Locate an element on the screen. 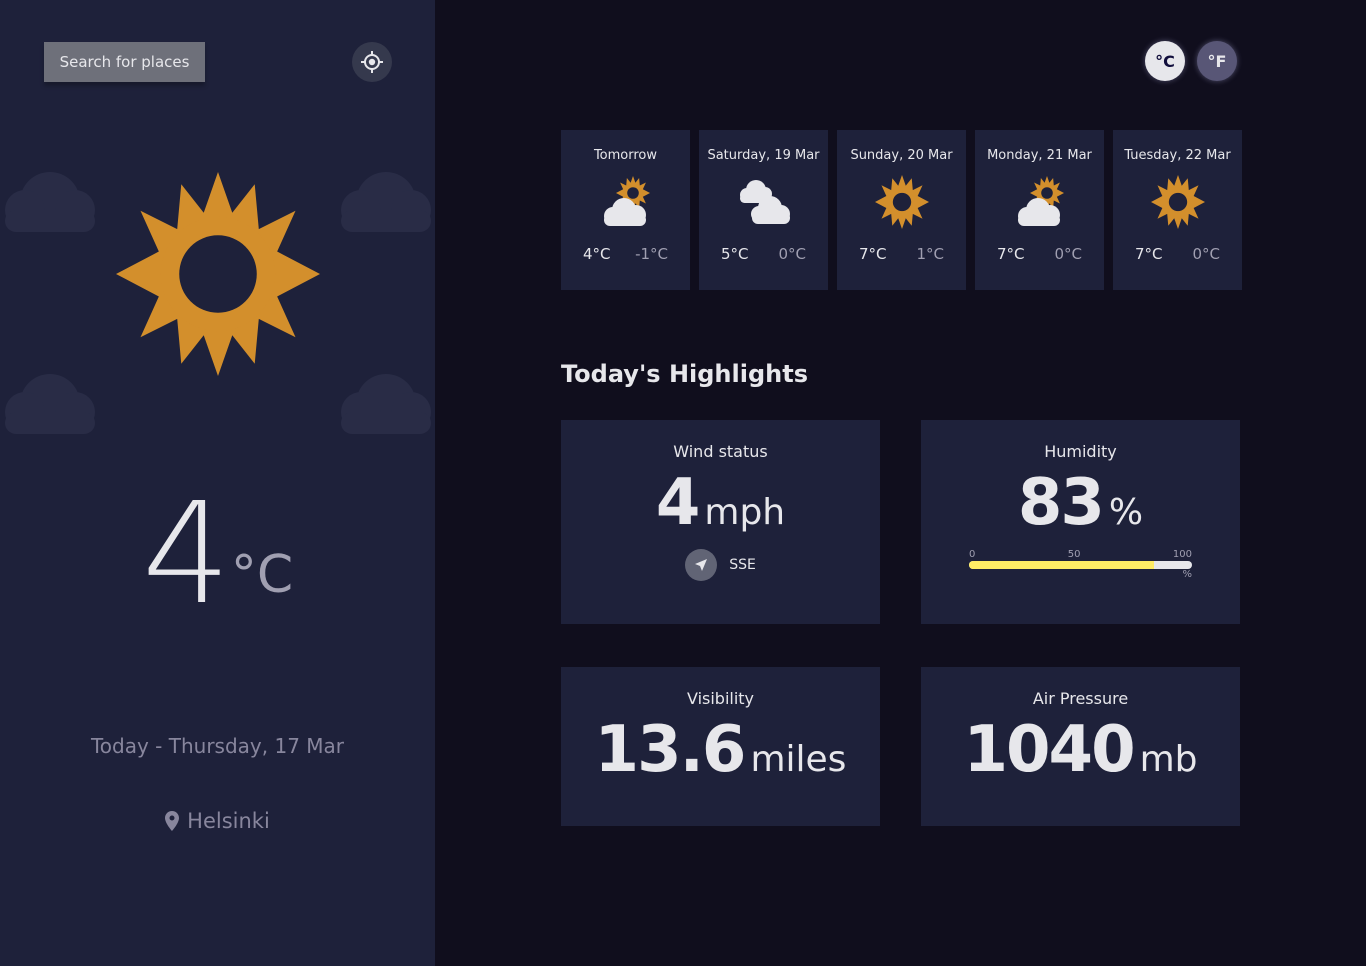 The width and height of the screenshot is (1366, 966). visibility-card: Visibility 13.6 miles is located at coordinates (720, 746).